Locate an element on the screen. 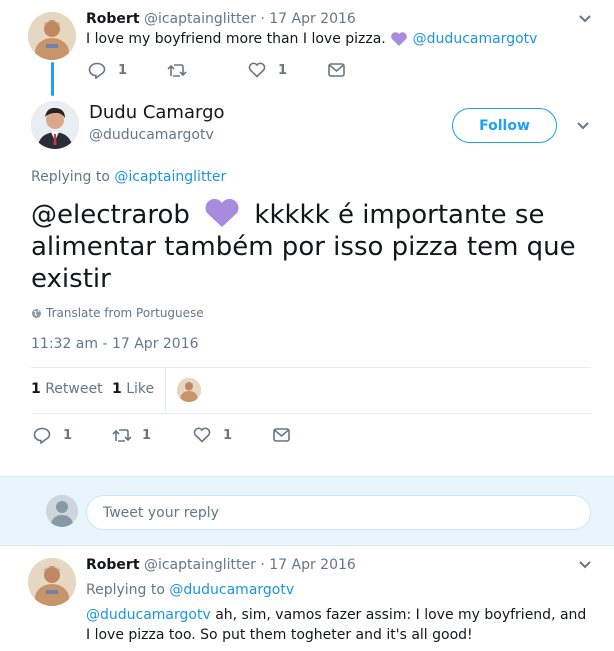  tweet3-header: Robert @icaptainglitter · 17 Apr 2016 is located at coordinates (221, 565).